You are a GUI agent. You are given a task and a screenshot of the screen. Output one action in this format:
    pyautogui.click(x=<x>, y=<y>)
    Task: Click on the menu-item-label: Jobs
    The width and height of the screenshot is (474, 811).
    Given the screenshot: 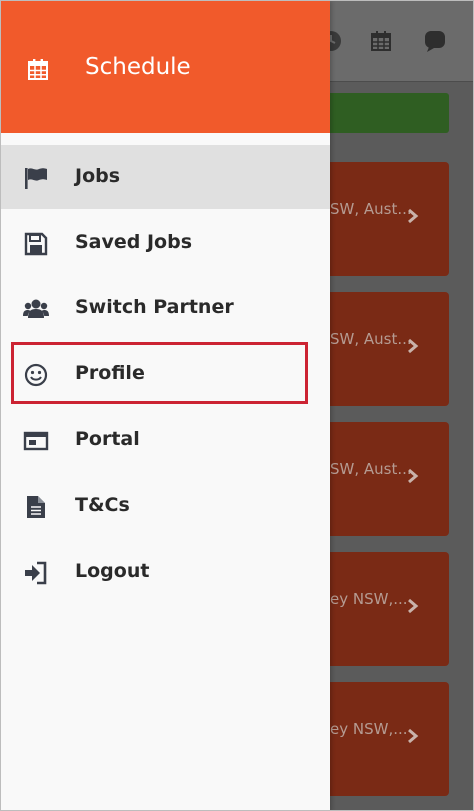 What is the action you would take?
    pyautogui.click(x=98, y=176)
    